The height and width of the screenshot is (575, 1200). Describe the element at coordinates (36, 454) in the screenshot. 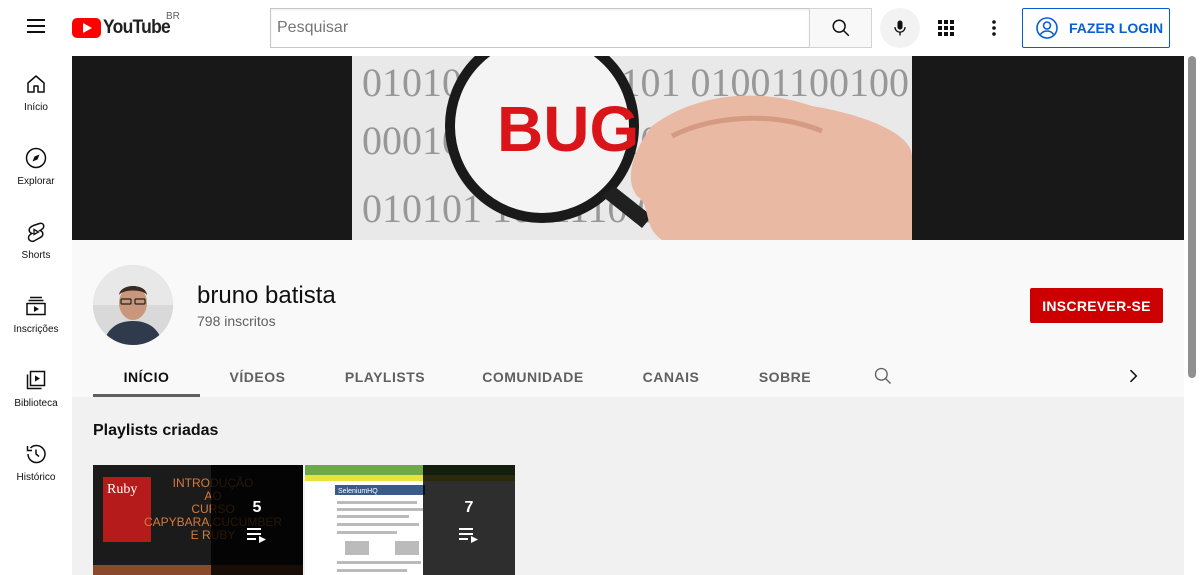

I see `history-icon` at that location.